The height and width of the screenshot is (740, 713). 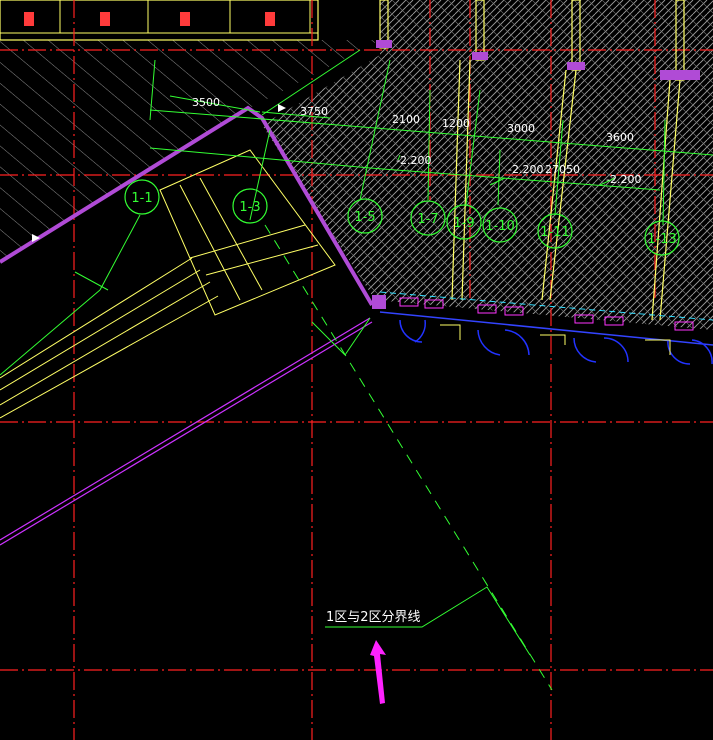 I want to click on dim-text-4: 1200, so click(x=456, y=123).